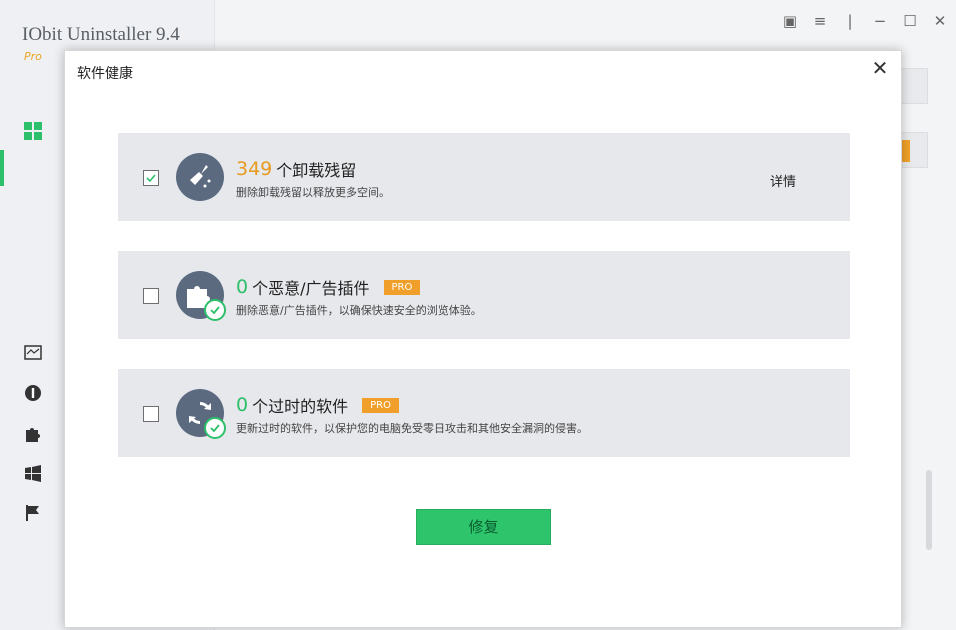 This screenshot has height=630, width=956. Describe the element at coordinates (101, 34) in the screenshot. I see `app-title: IObit Uninstaller 9.4` at that location.